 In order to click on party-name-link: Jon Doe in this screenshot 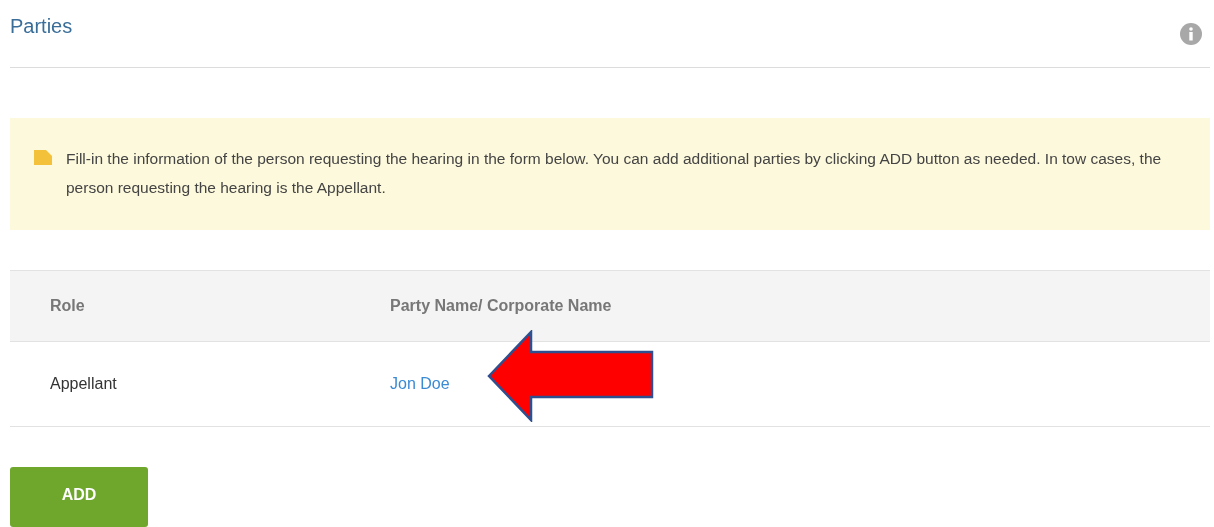, I will do `click(420, 383)`.